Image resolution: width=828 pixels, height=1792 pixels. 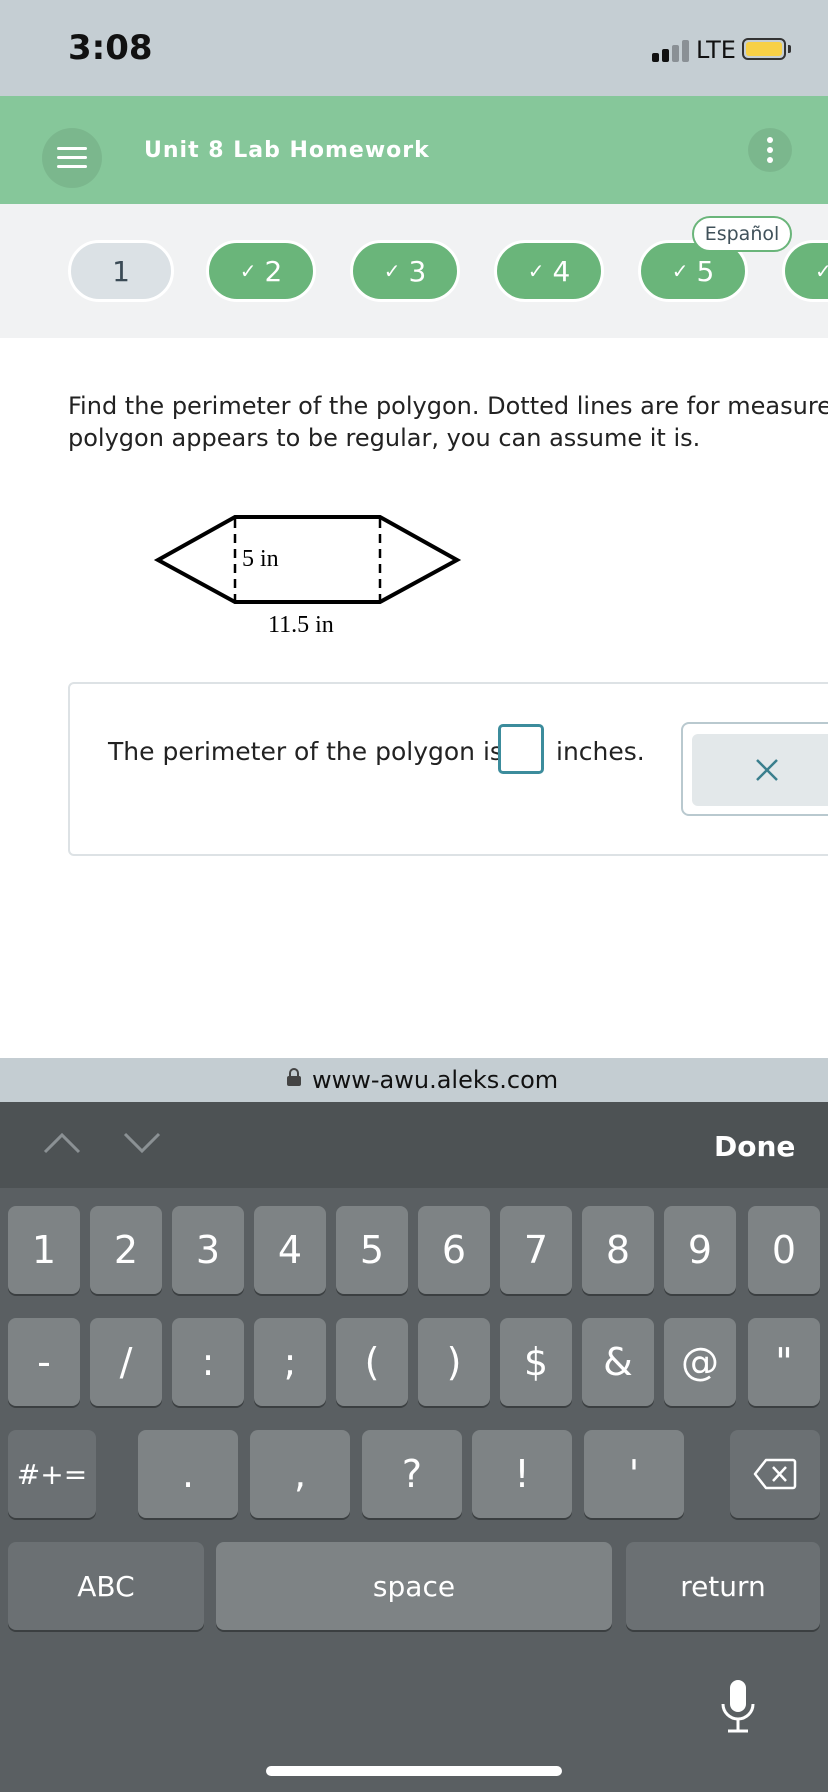 I want to click on battery-tip, so click(x=789, y=49).